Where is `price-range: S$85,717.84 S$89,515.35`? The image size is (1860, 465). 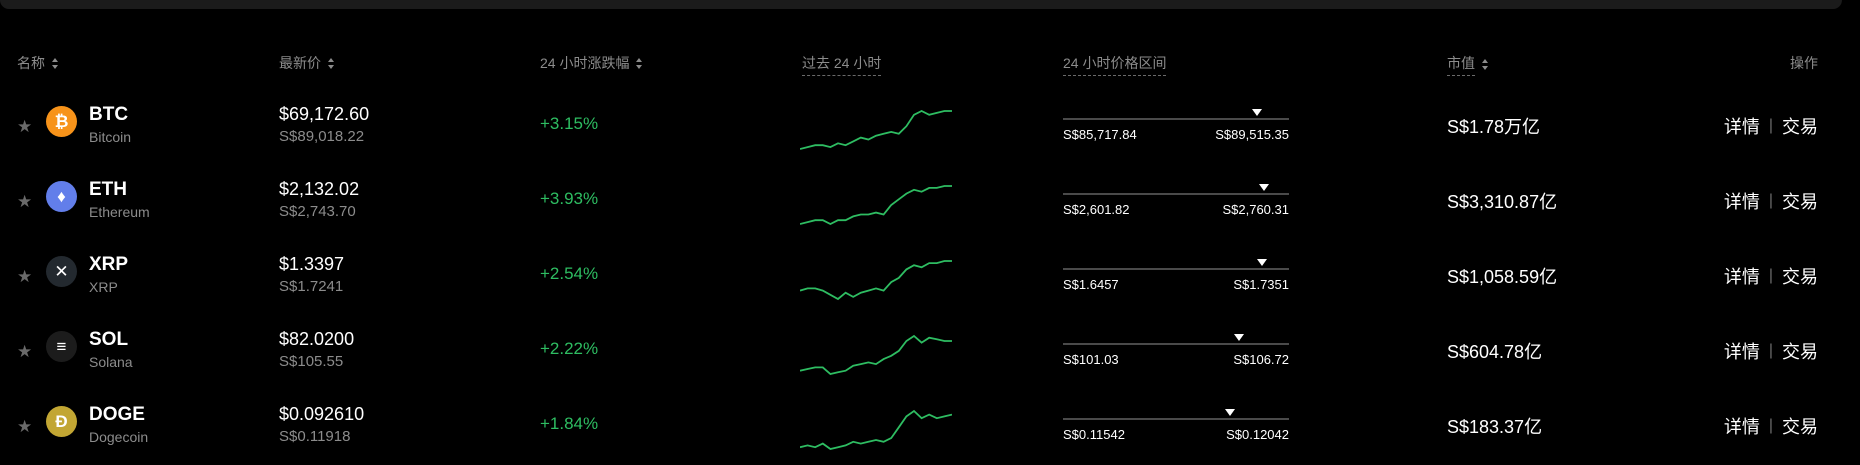 price-range: S$85,717.84 S$89,515.35 is located at coordinates (1176, 121).